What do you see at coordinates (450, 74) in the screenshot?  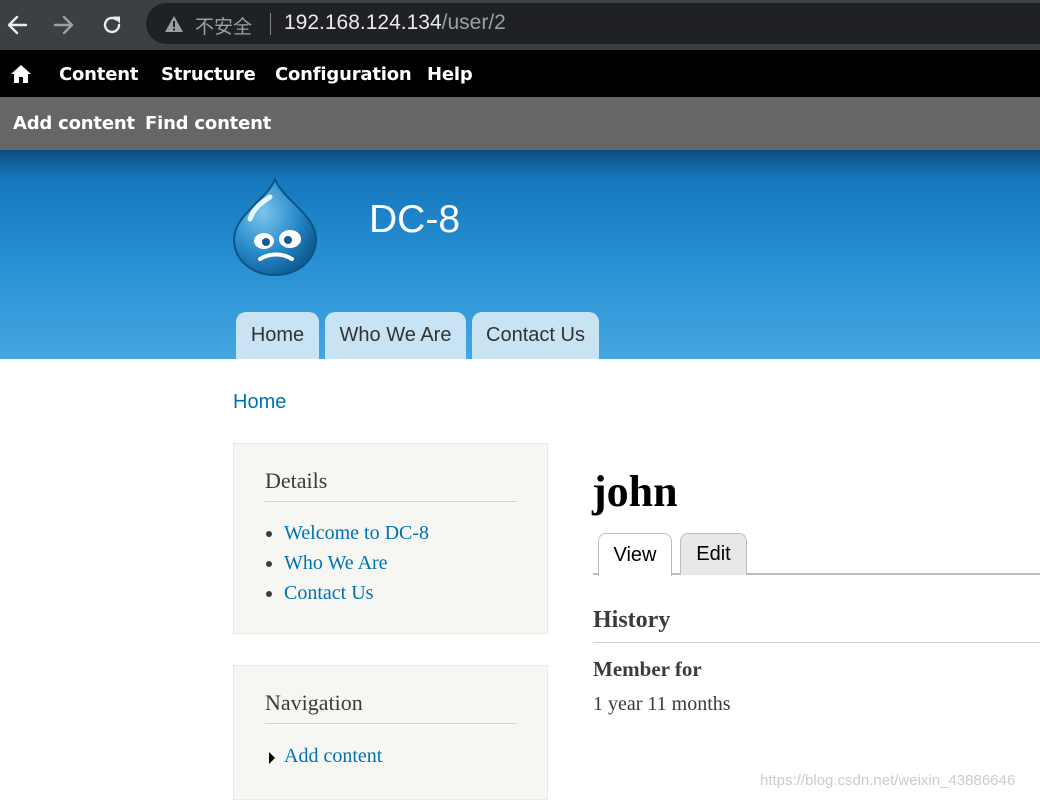 I see `toolbar-help: Help` at bounding box center [450, 74].